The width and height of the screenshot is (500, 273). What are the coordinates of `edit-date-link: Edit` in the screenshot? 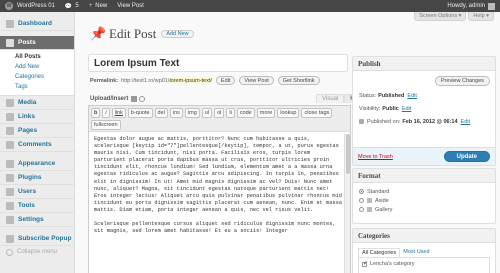 It's located at (465, 122).